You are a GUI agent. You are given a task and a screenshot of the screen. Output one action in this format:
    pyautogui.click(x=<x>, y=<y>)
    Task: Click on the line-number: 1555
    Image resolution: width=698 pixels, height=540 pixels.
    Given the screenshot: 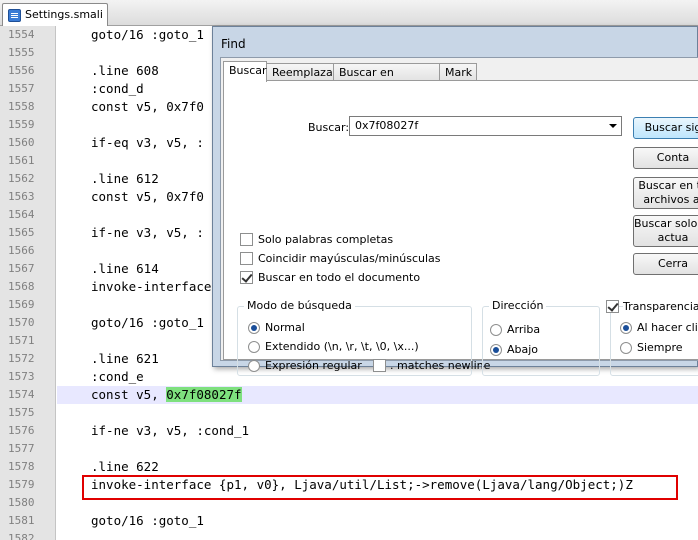 What is the action you would take?
    pyautogui.click(x=21, y=52)
    